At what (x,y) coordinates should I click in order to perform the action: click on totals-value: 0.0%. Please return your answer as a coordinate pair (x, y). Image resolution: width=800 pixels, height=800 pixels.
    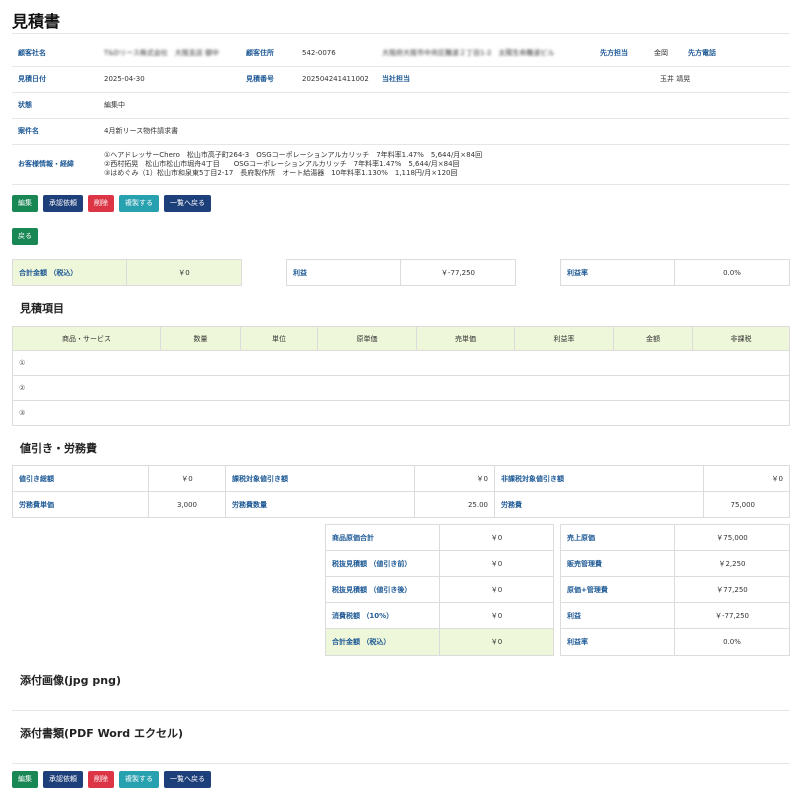
    Looking at the image, I should click on (732, 642).